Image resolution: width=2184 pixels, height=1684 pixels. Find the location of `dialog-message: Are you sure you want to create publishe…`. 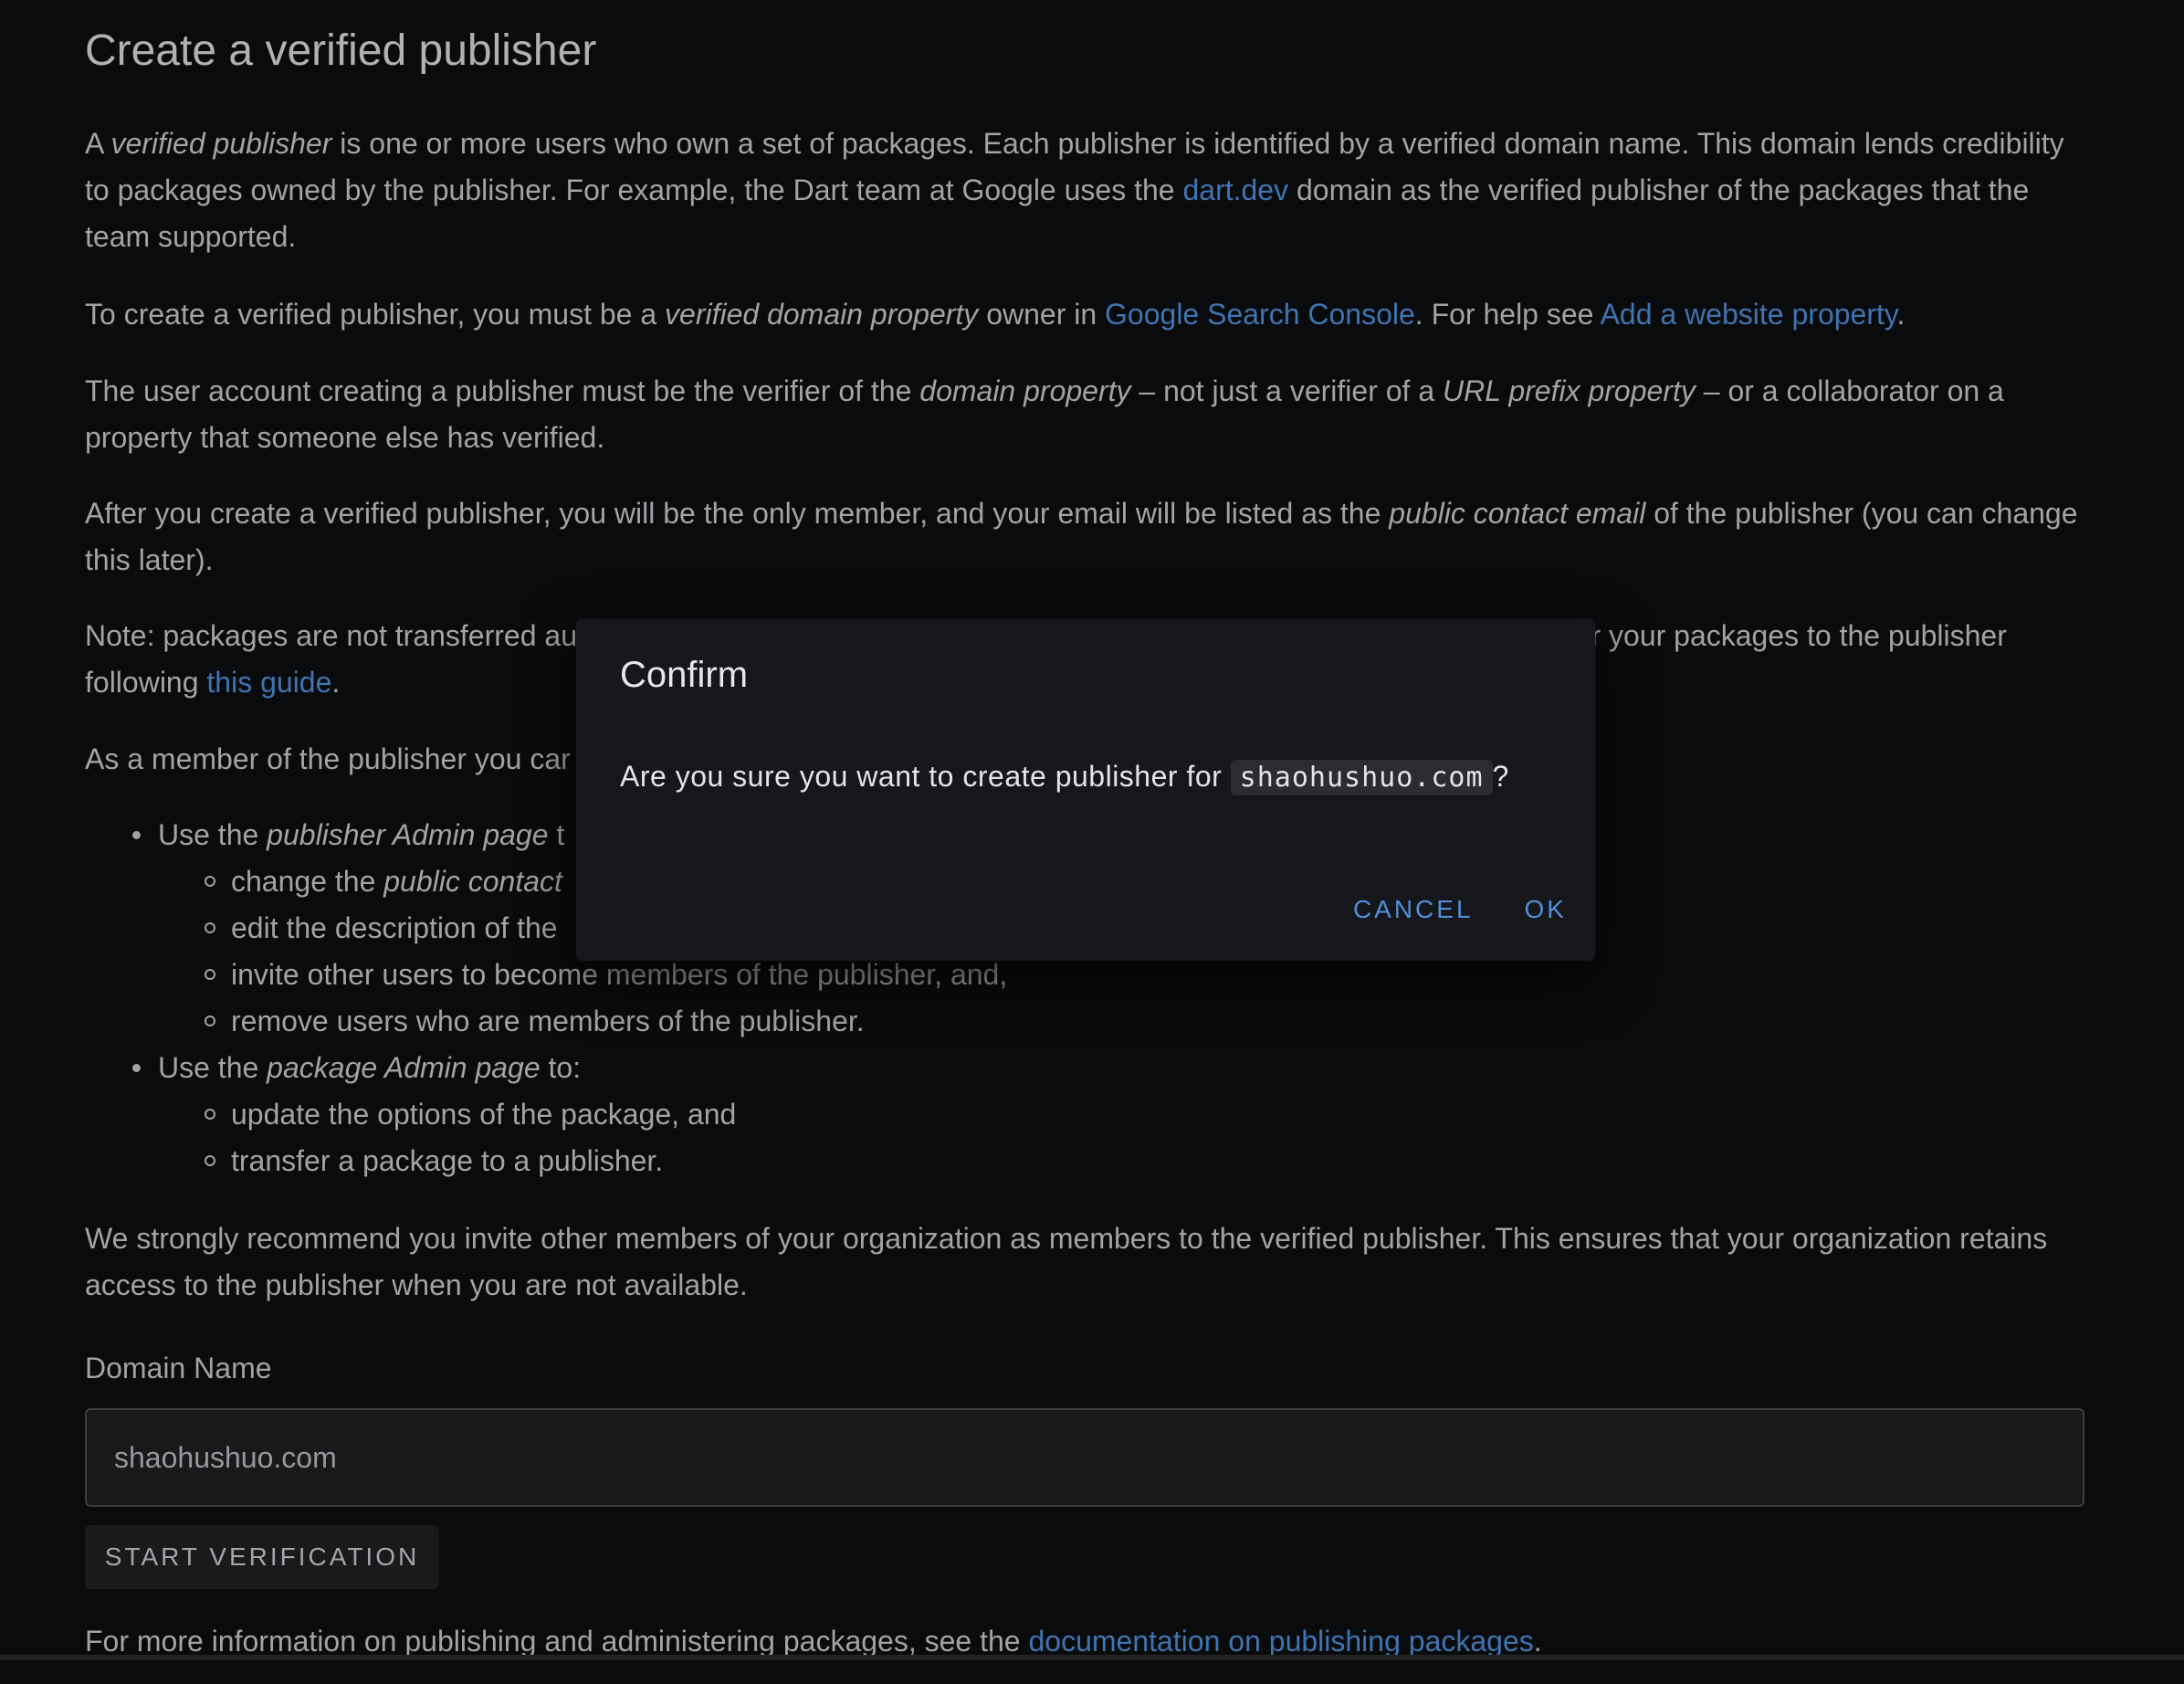

dialog-message: Are you sure you want to create publishe… is located at coordinates (1064, 777).